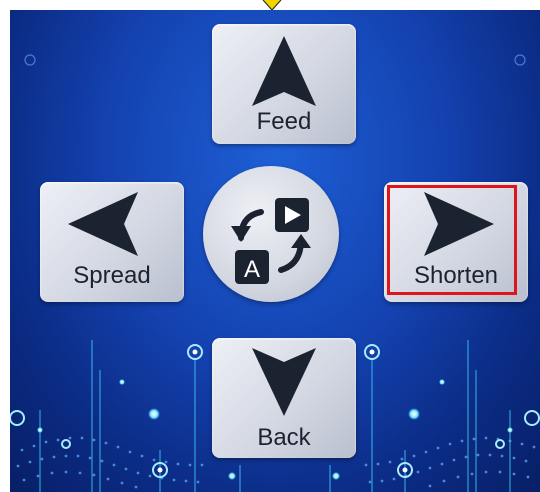 This screenshot has height=492, width=540. Describe the element at coordinates (456, 242) in the screenshot. I see `shorten-button: Shorten` at that location.